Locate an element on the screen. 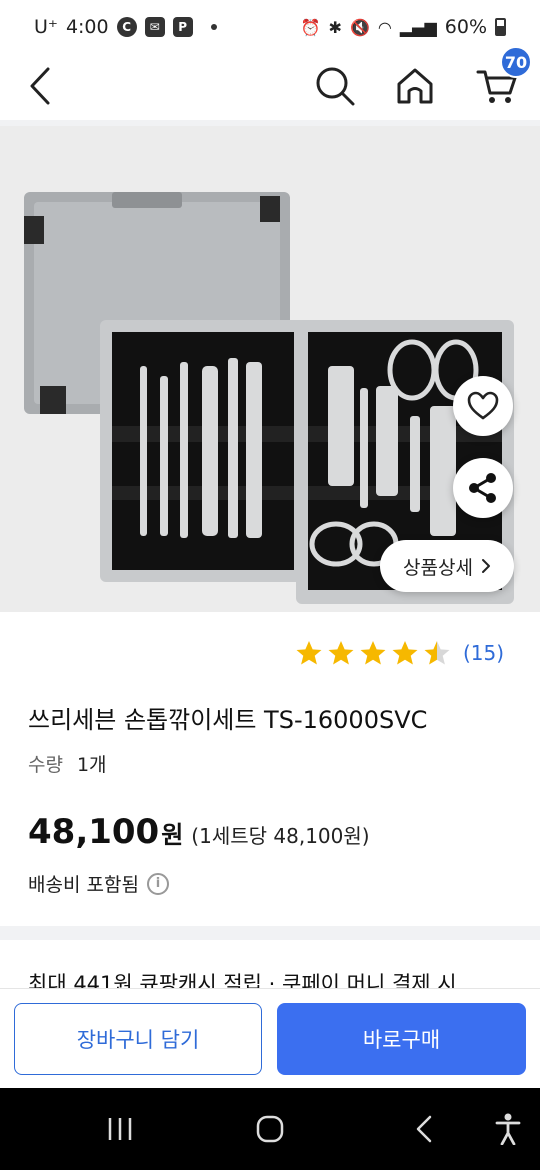  carrier-label: U⁺ is located at coordinates (46, 27).